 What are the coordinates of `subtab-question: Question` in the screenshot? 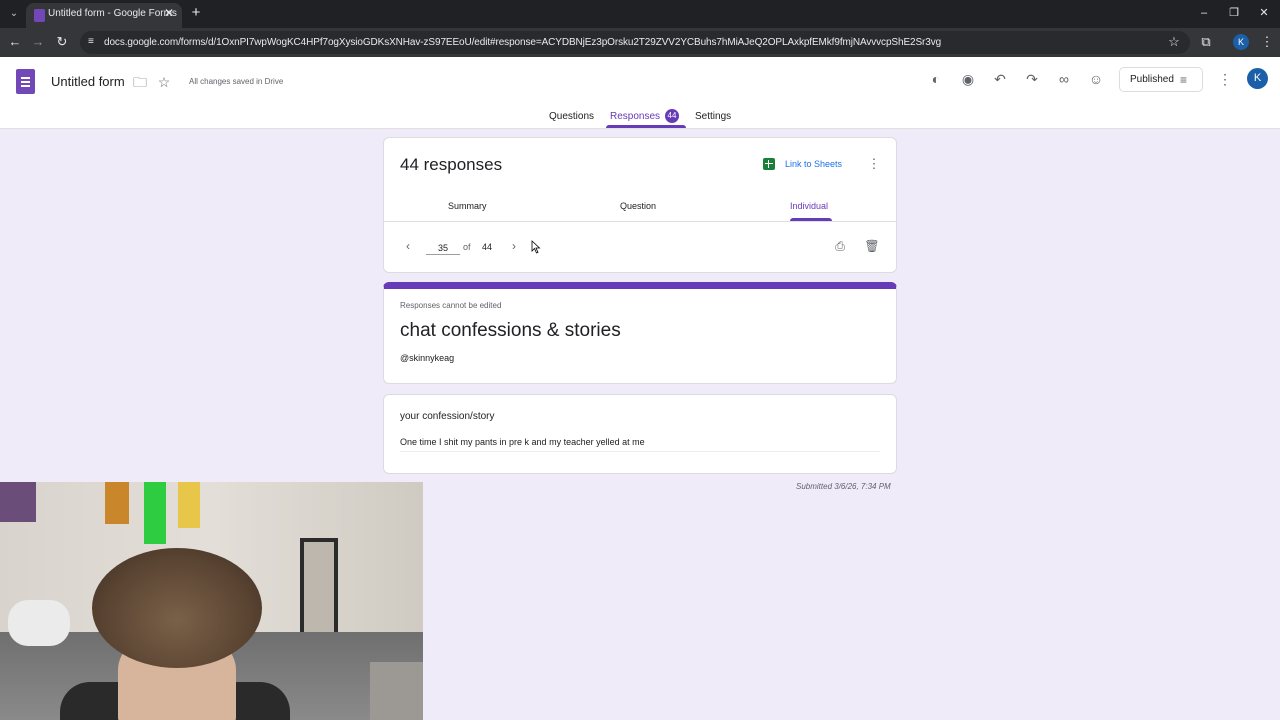 It's located at (638, 206).